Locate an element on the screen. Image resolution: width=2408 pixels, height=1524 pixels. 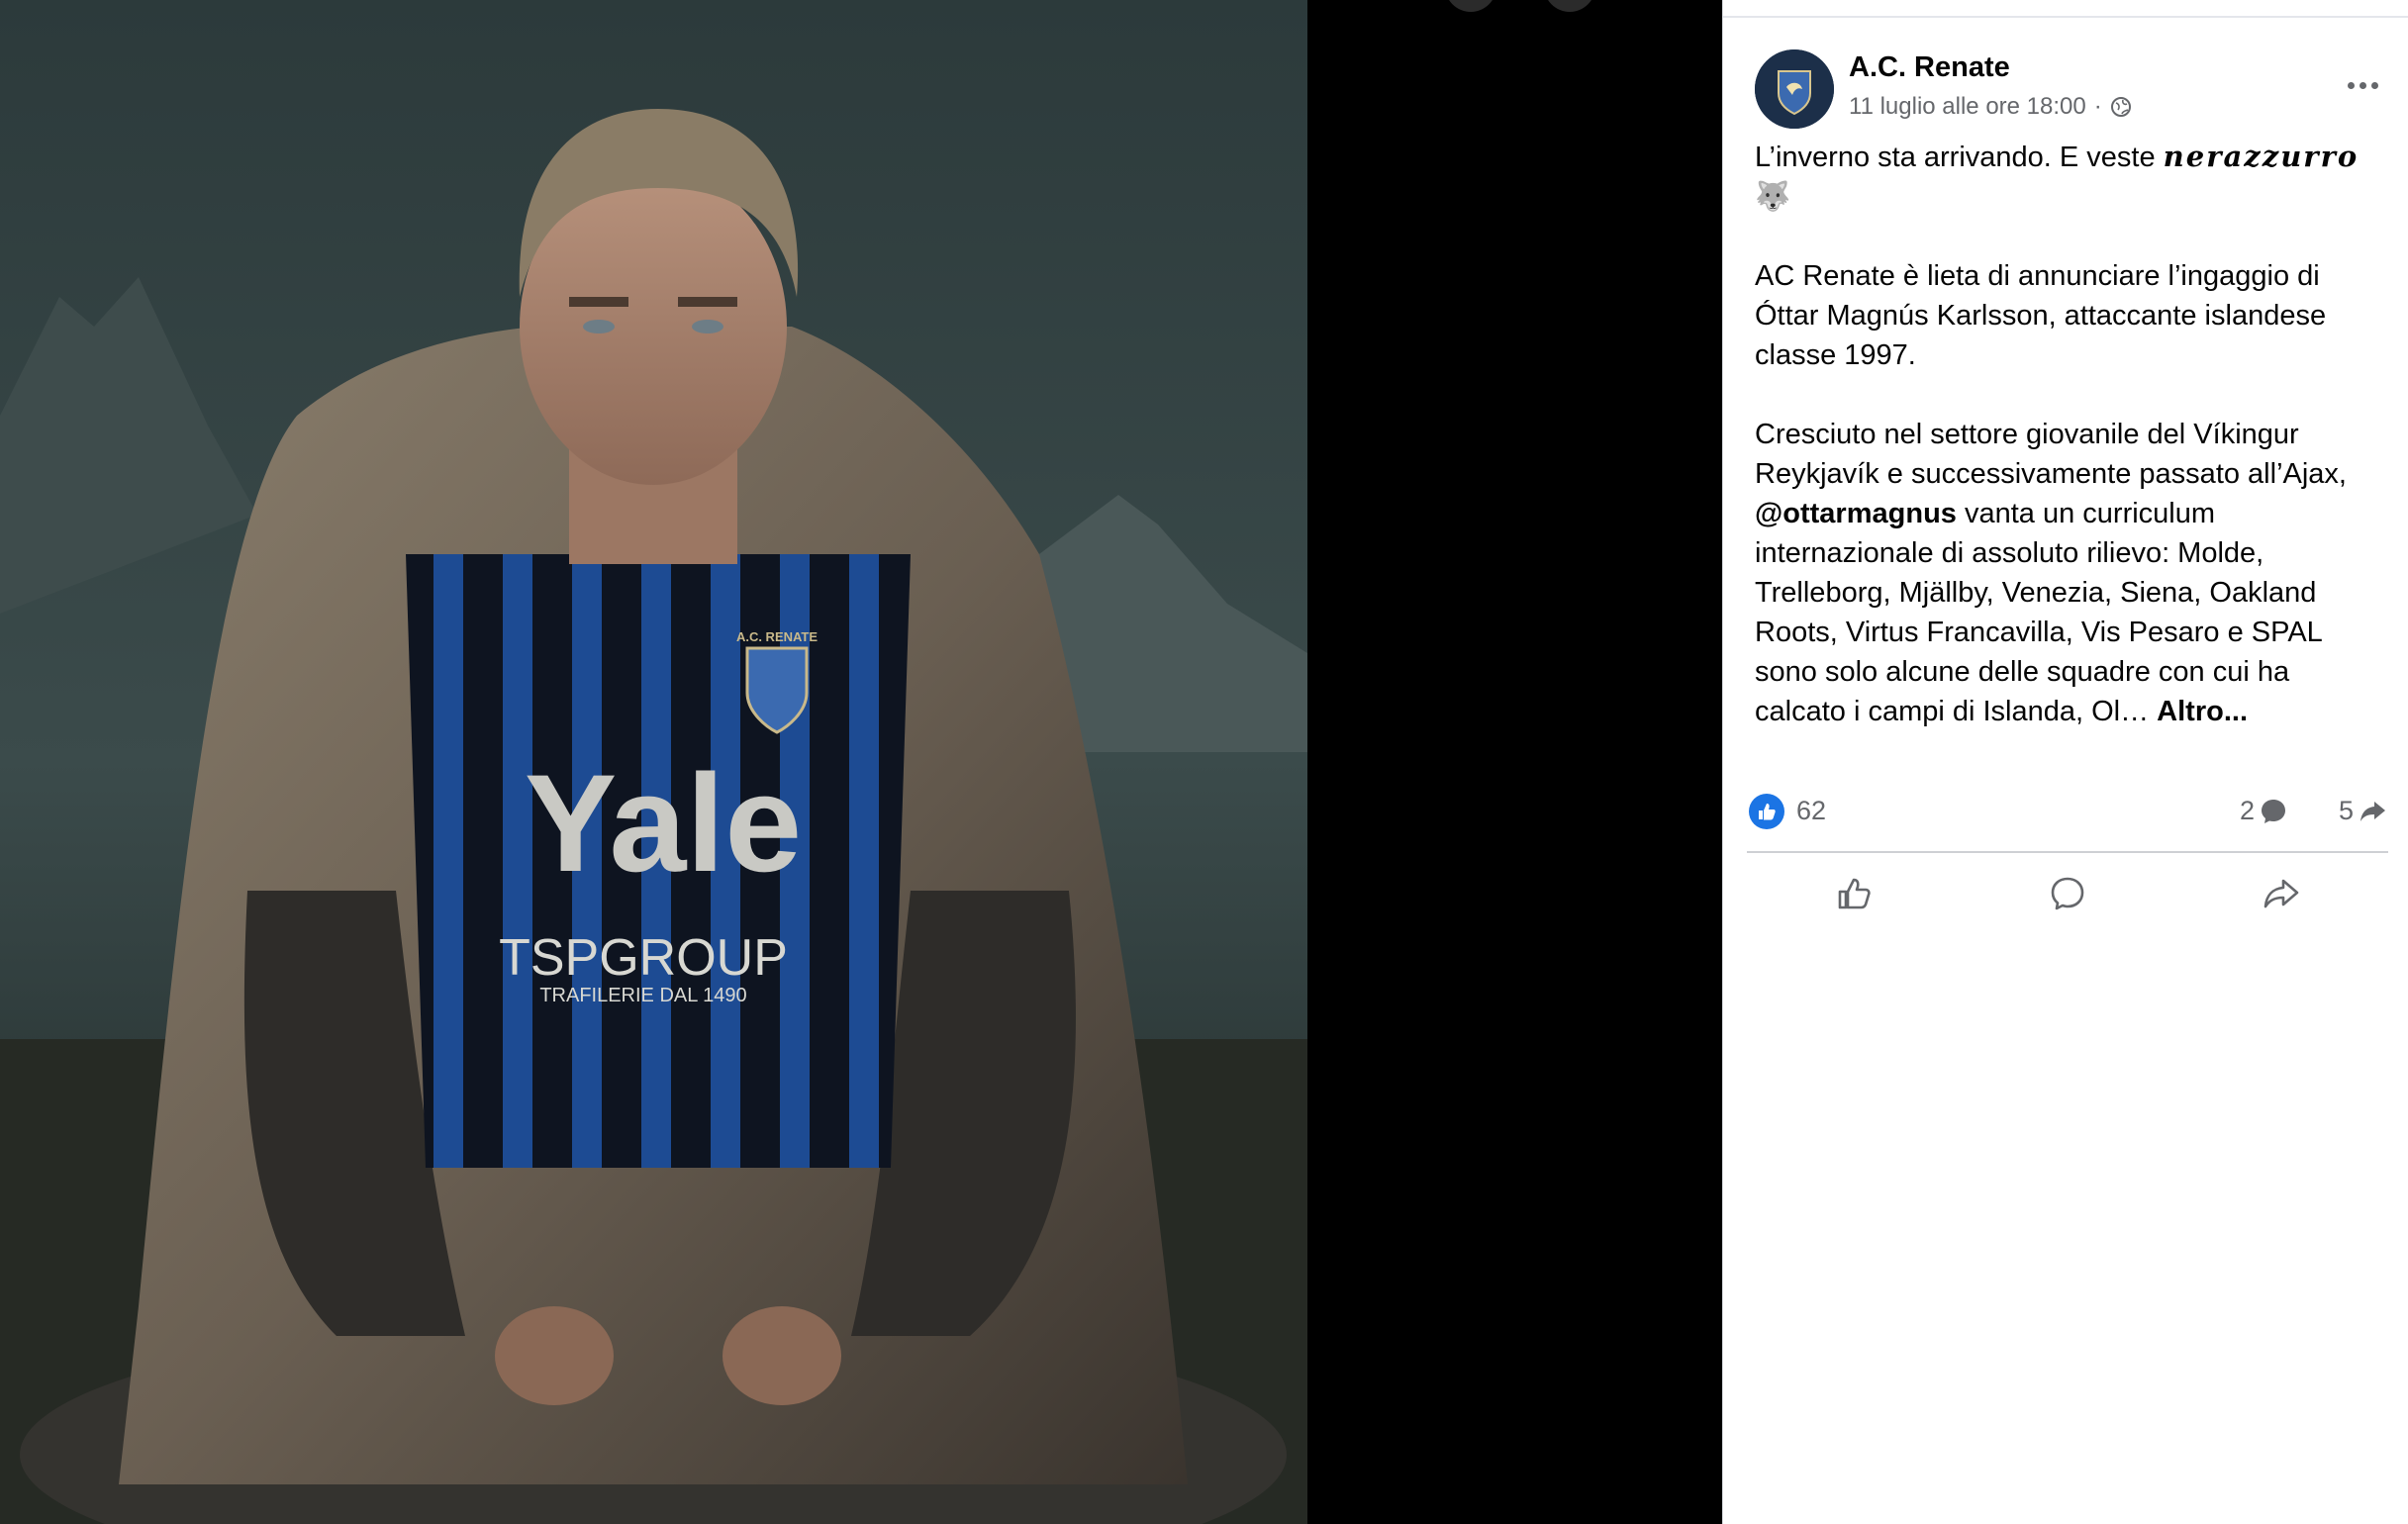
comment-button is located at coordinates (2067, 893).